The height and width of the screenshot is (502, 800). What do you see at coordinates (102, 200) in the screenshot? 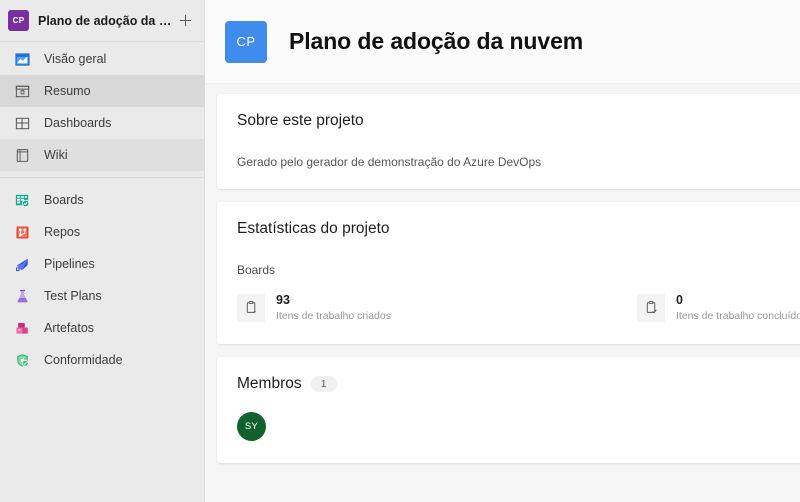
I see `sidebar-item-boards: Boards` at bounding box center [102, 200].